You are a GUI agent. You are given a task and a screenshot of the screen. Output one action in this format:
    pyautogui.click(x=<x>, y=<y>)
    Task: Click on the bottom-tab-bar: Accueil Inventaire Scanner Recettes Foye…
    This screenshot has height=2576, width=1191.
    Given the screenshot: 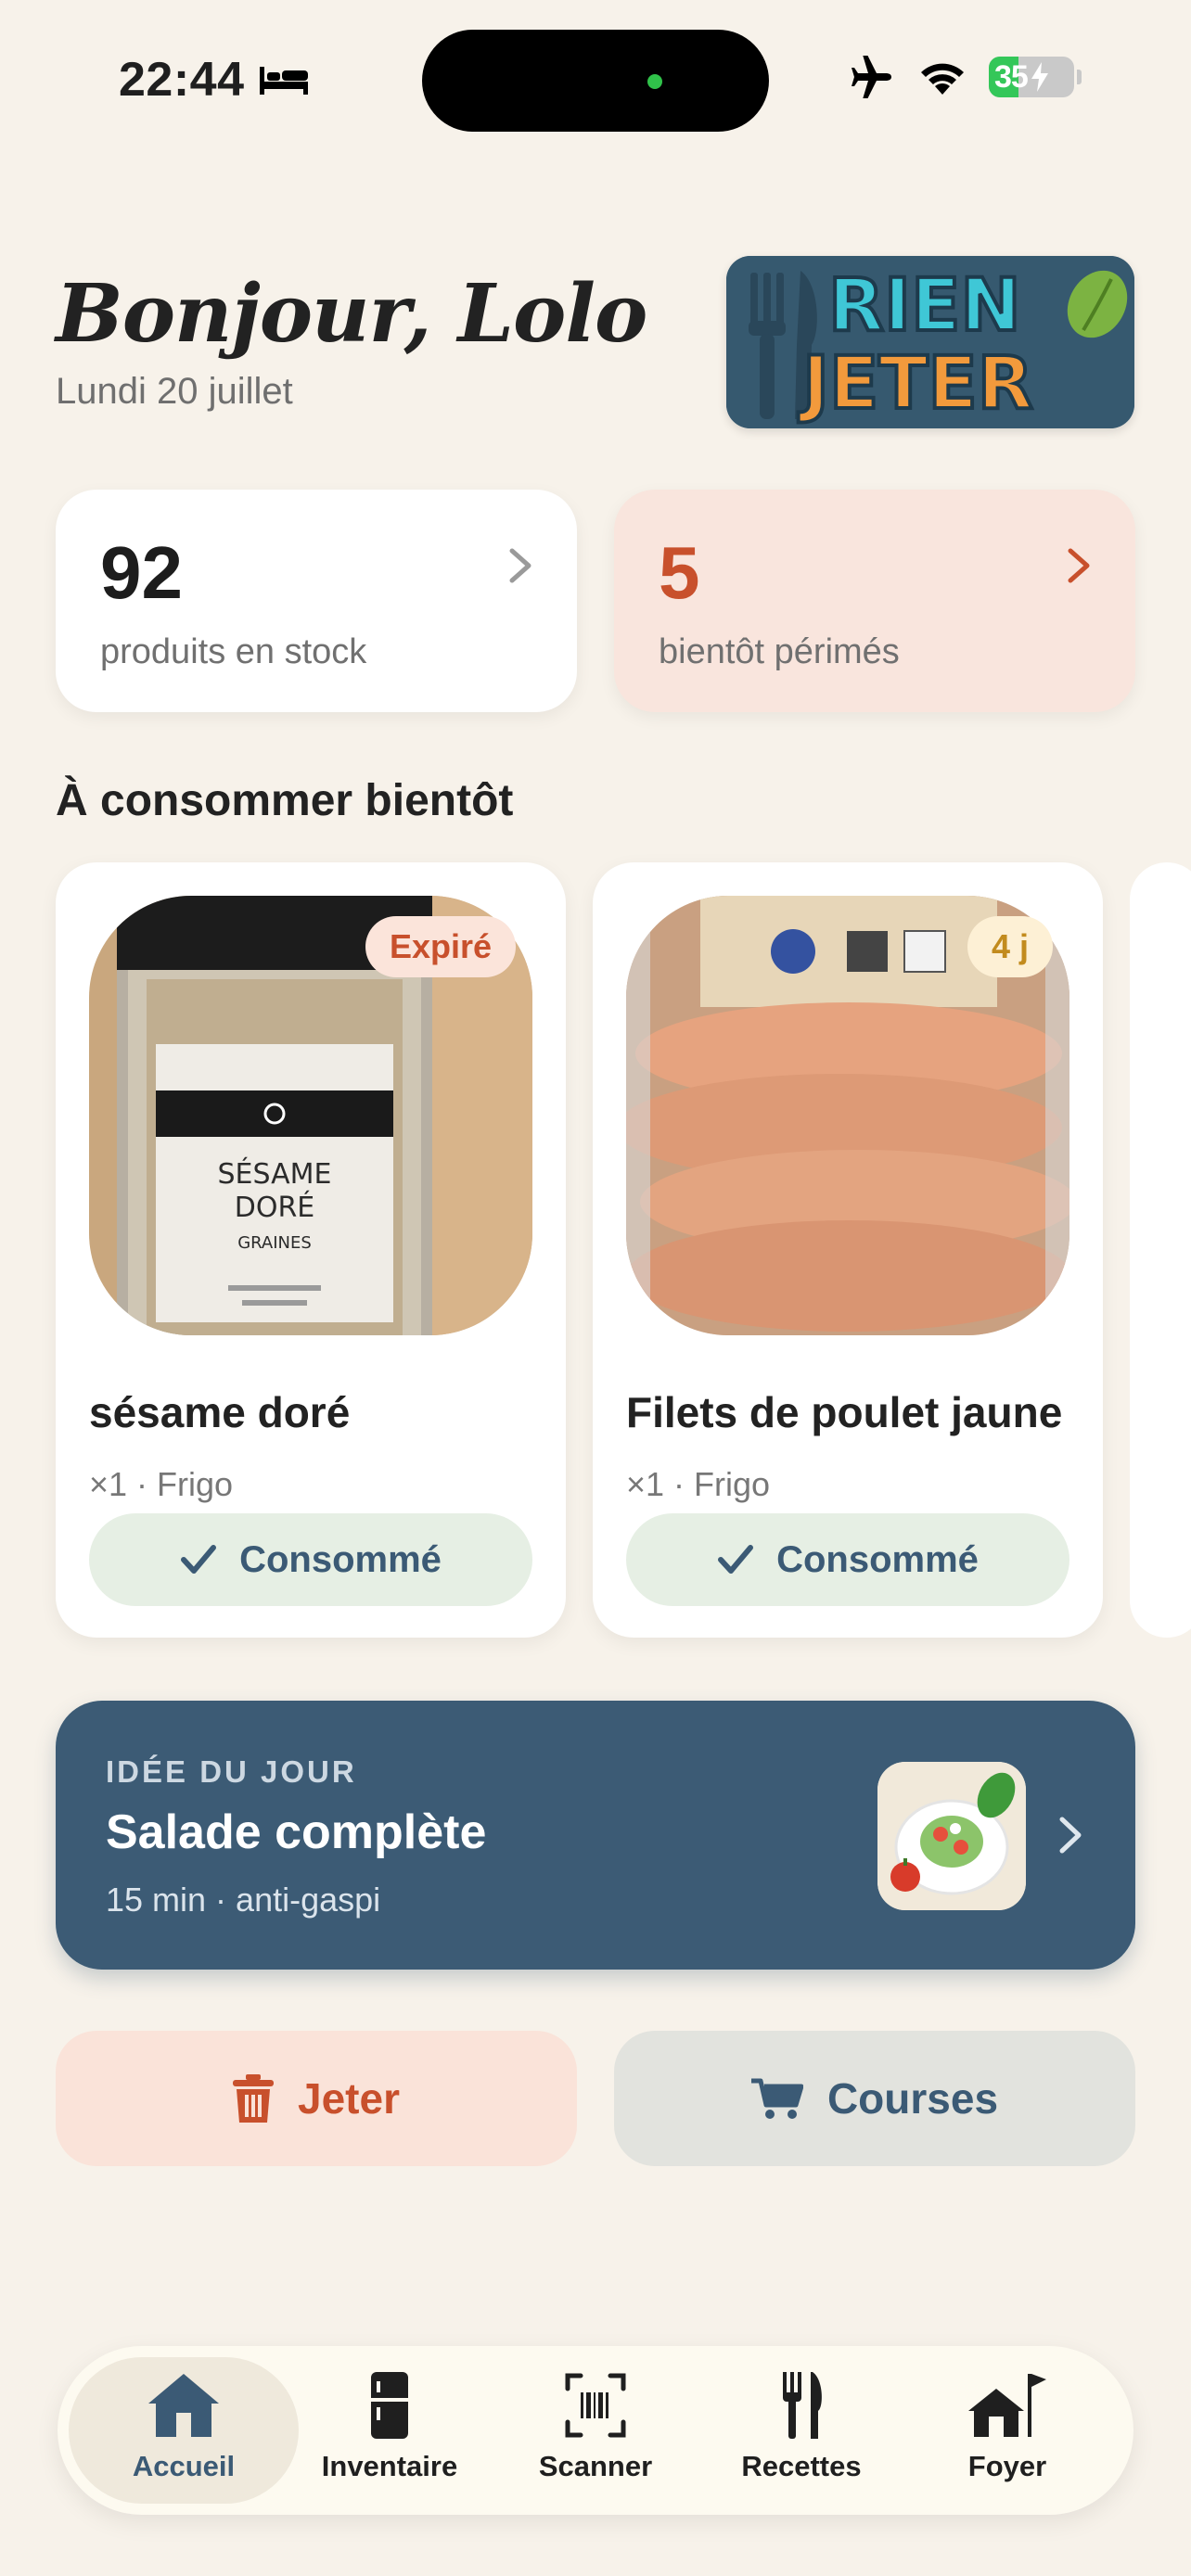 What is the action you would take?
    pyautogui.click(x=595, y=2431)
    